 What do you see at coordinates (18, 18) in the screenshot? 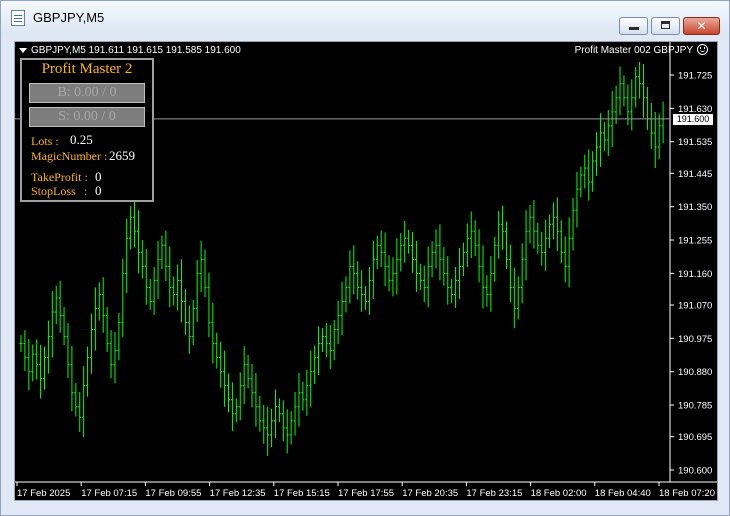
I see `chart-window-icon` at bounding box center [18, 18].